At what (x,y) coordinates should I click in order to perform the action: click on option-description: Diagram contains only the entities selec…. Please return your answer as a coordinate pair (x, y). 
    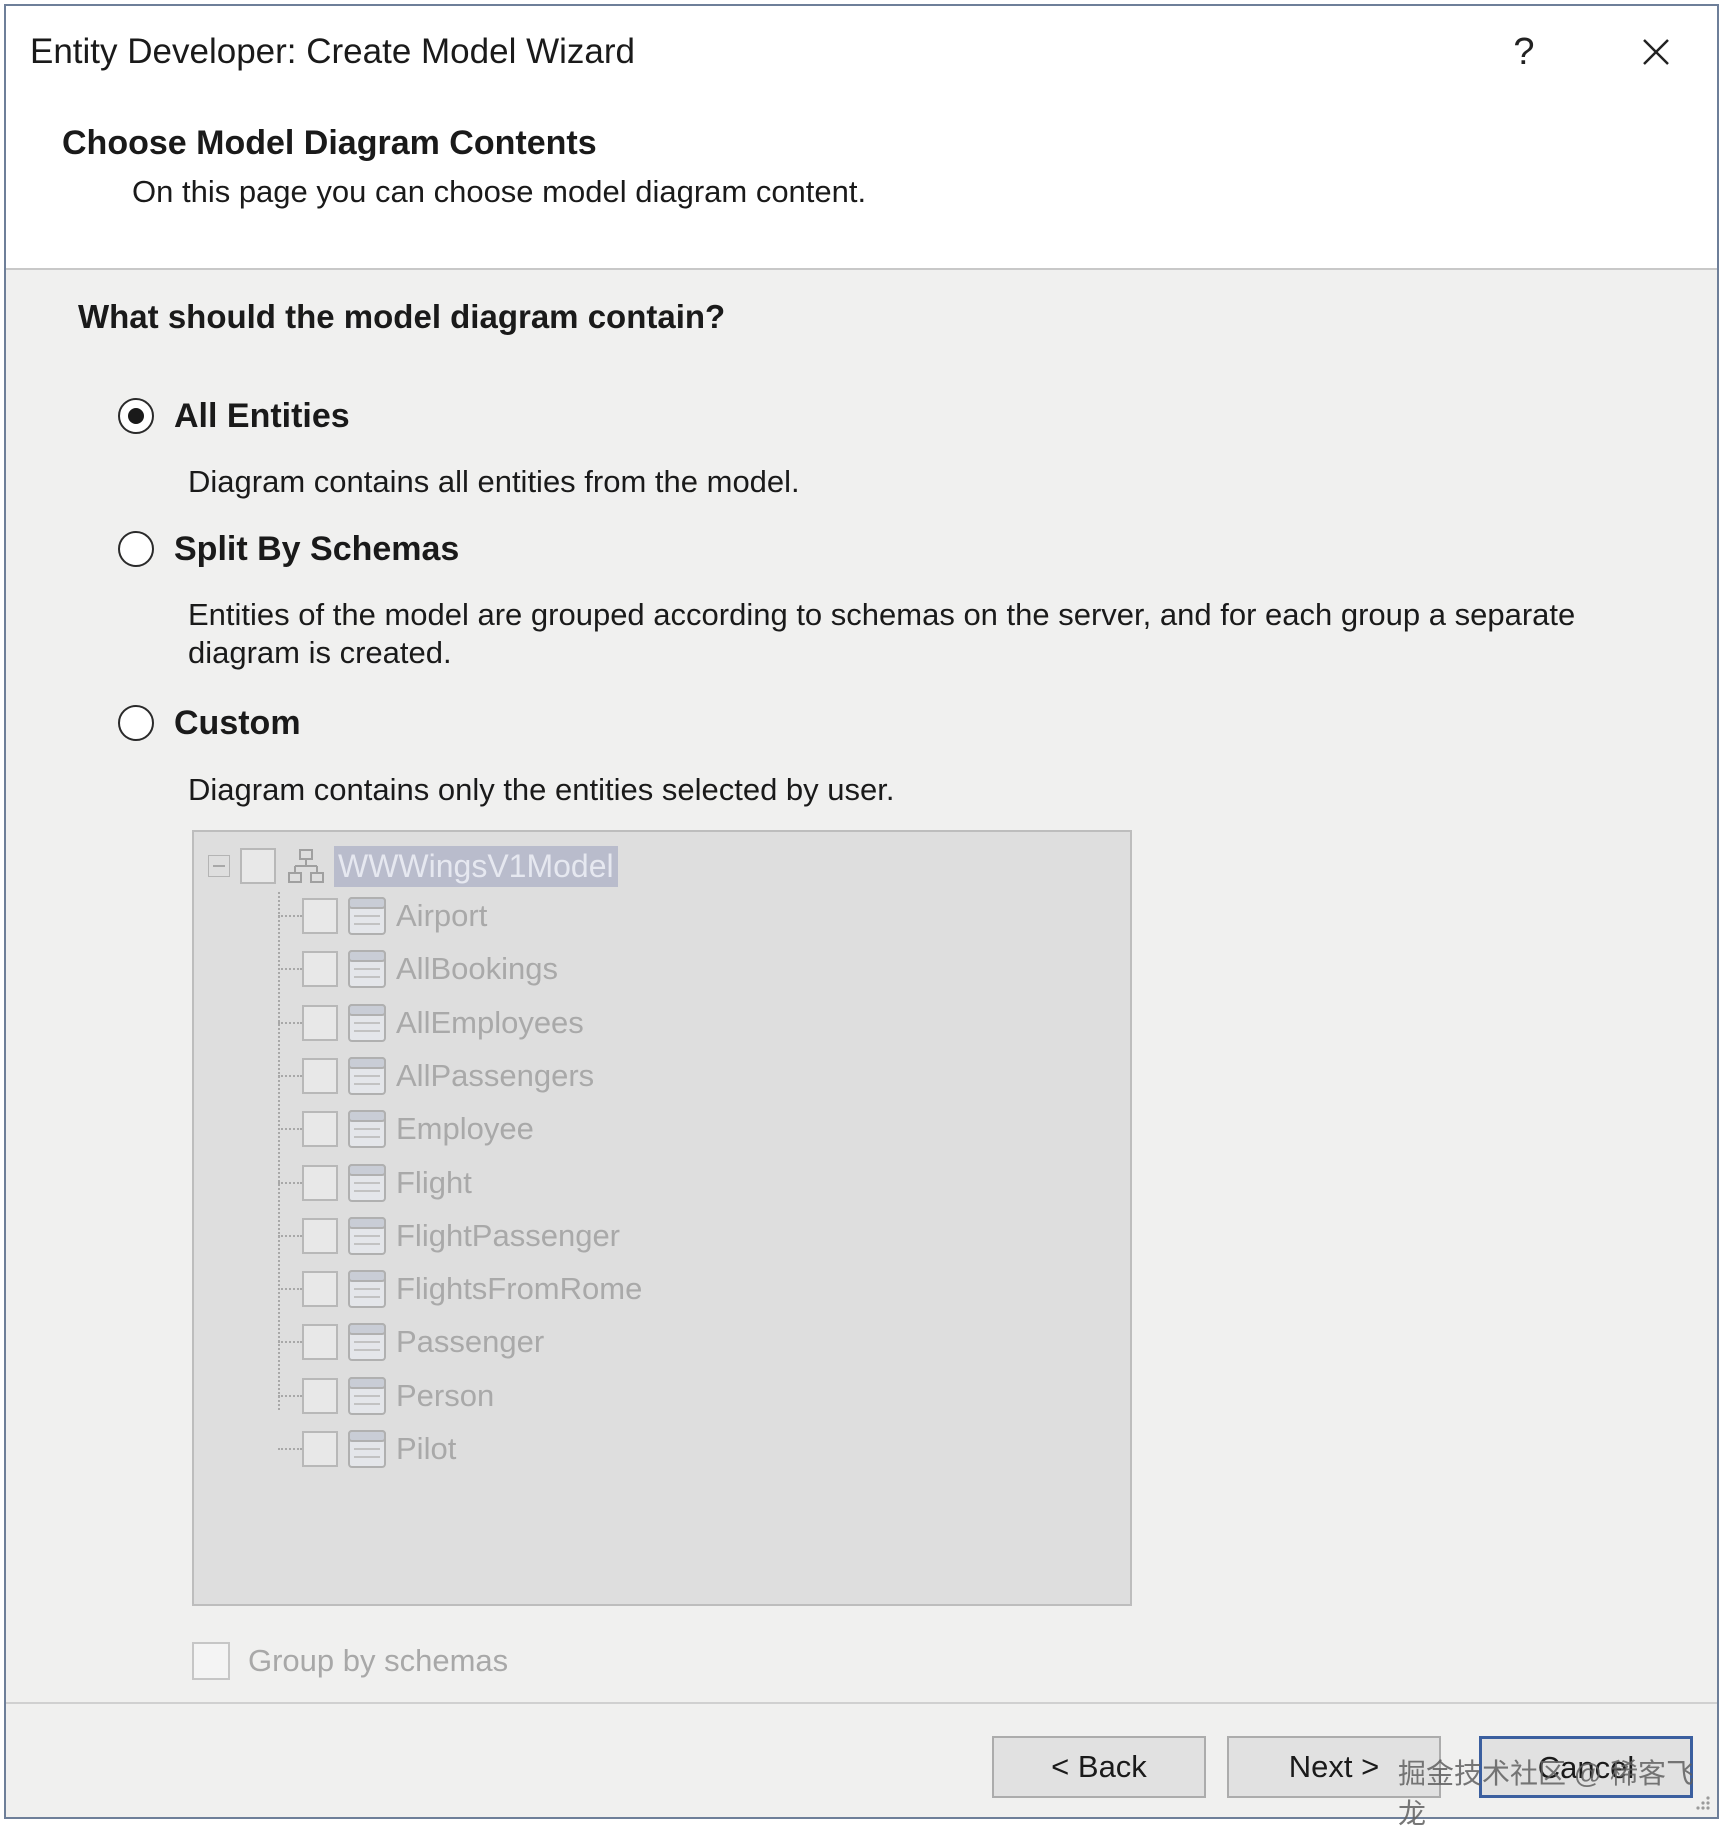
    Looking at the image, I should click on (541, 789).